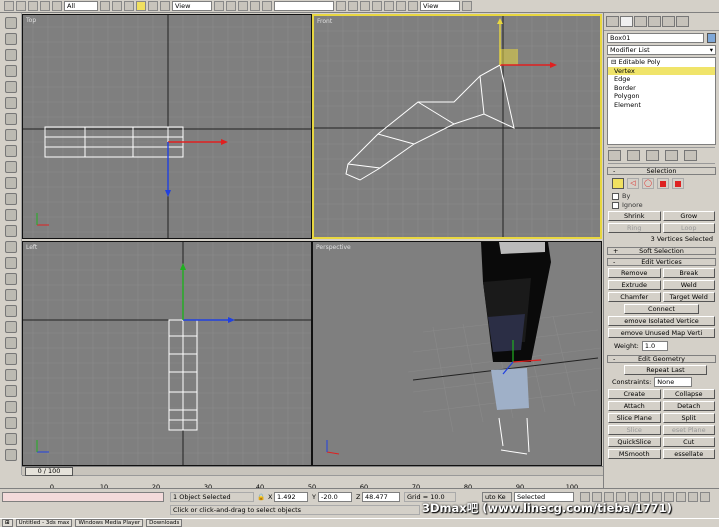 The image size is (719, 527). I want to click on configure-sets-icon, so click(690, 155).